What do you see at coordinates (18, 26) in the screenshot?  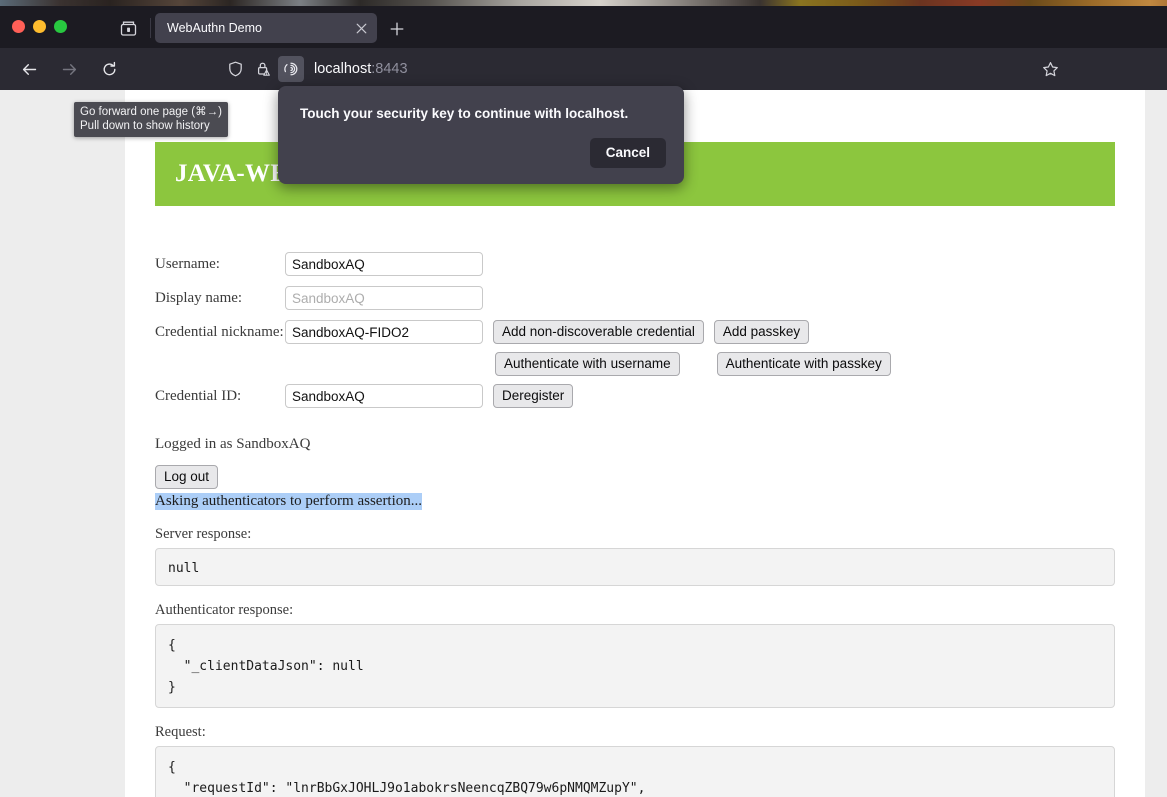 I see `window-close-button` at bounding box center [18, 26].